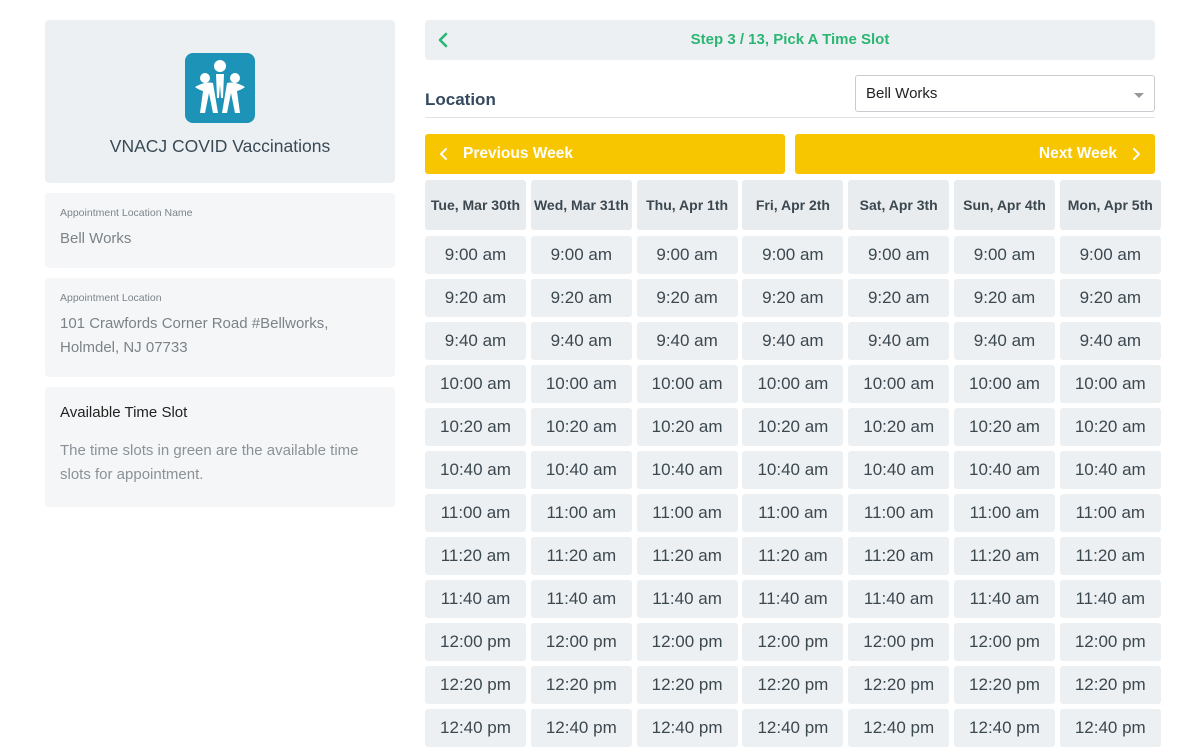 This screenshot has height=752, width=1200. What do you see at coordinates (790, 39) in the screenshot?
I see `step-title: Step 3 / 13, Pick A Time Slot` at bounding box center [790, 39].